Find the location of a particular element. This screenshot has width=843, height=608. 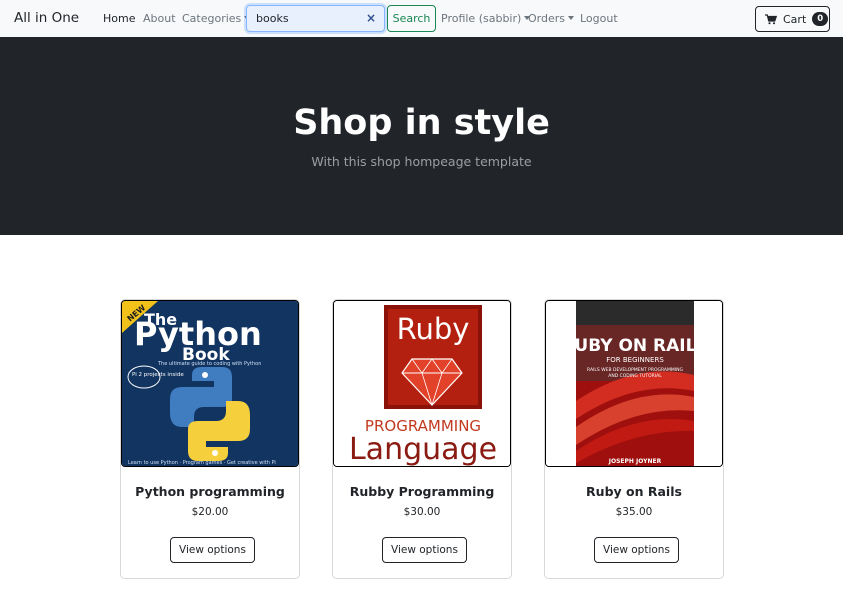

clear-icon: × is located at coordinates (371, 18).